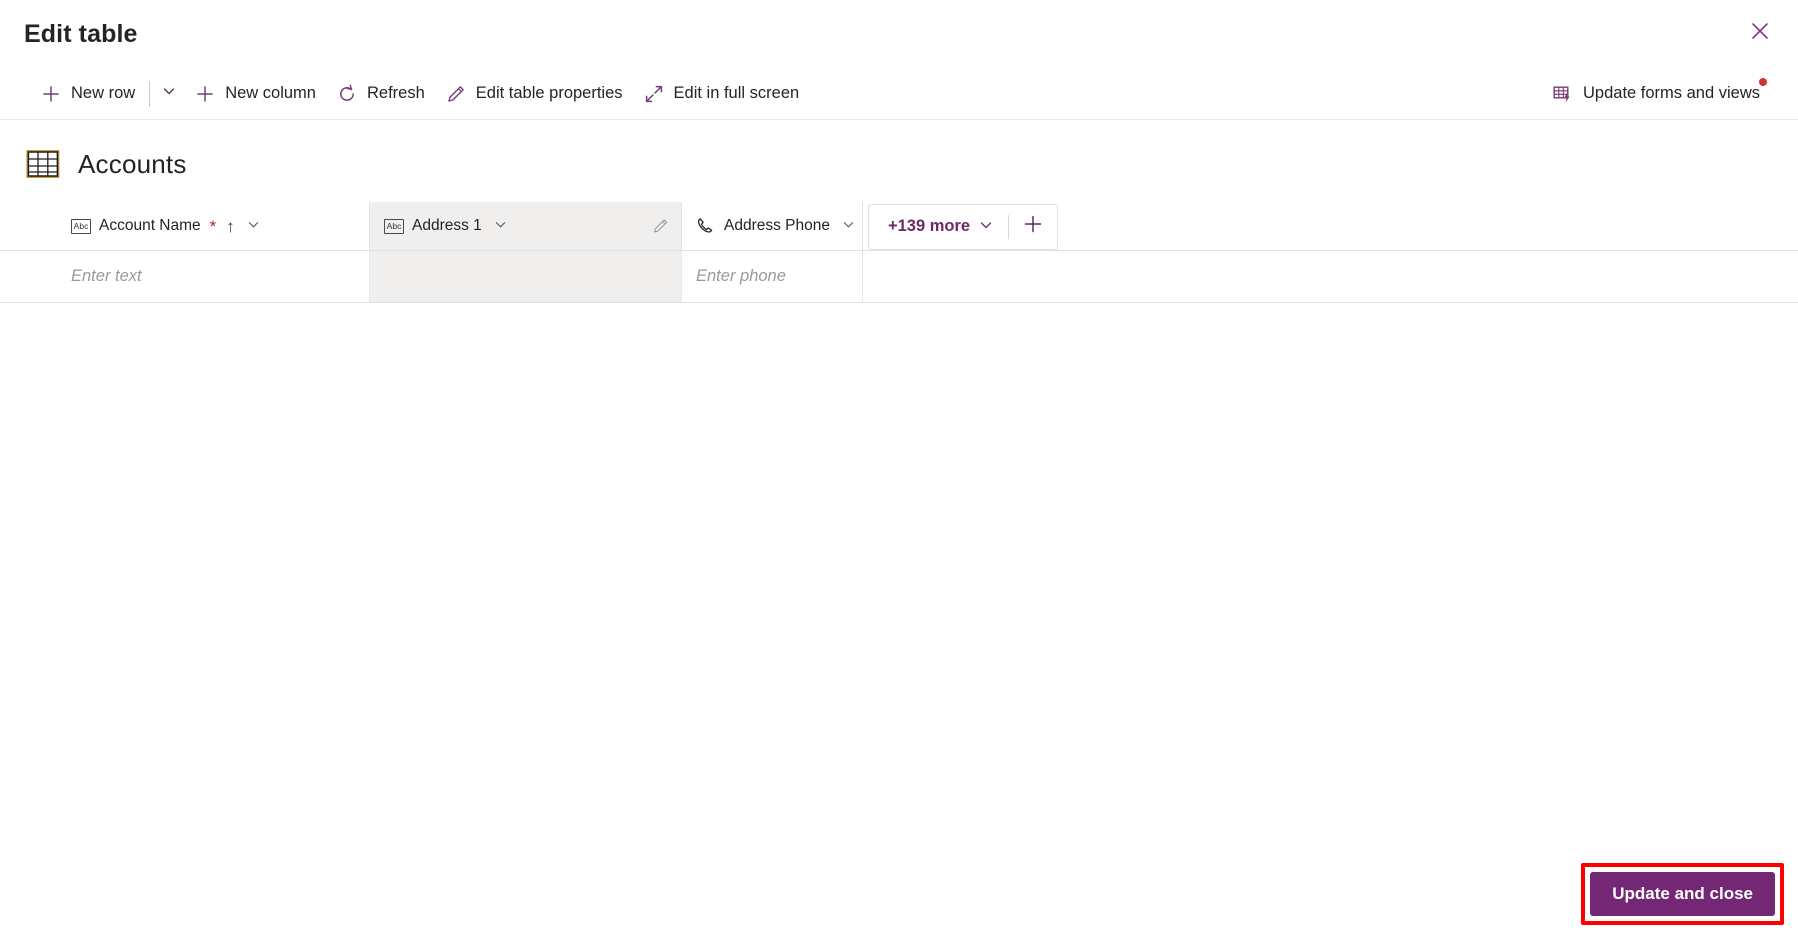 The height and width of the screenshot is (948, 1798). What do you see at coordinates (103, 92) in the screenshot?
I see `new-row-label: New row` at bounding box center [103, 92].